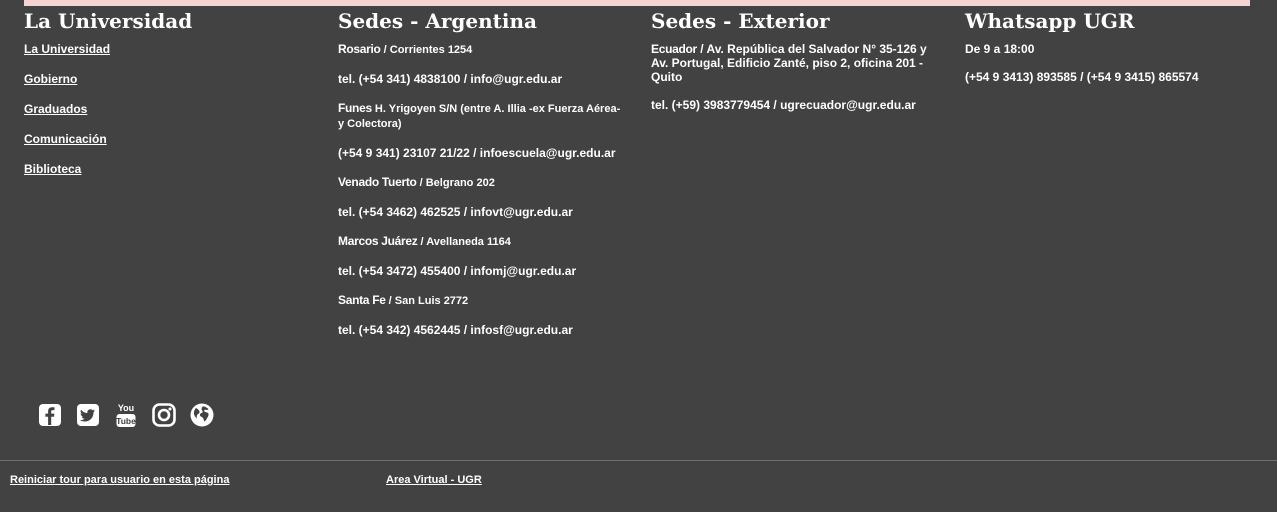 The height and width of the screenshot is (512, 1277). Describe the element at coordinates (1050, 21) in the screenshot. I see `column-title-whatsapp: Whatsapp UGR` at that location.